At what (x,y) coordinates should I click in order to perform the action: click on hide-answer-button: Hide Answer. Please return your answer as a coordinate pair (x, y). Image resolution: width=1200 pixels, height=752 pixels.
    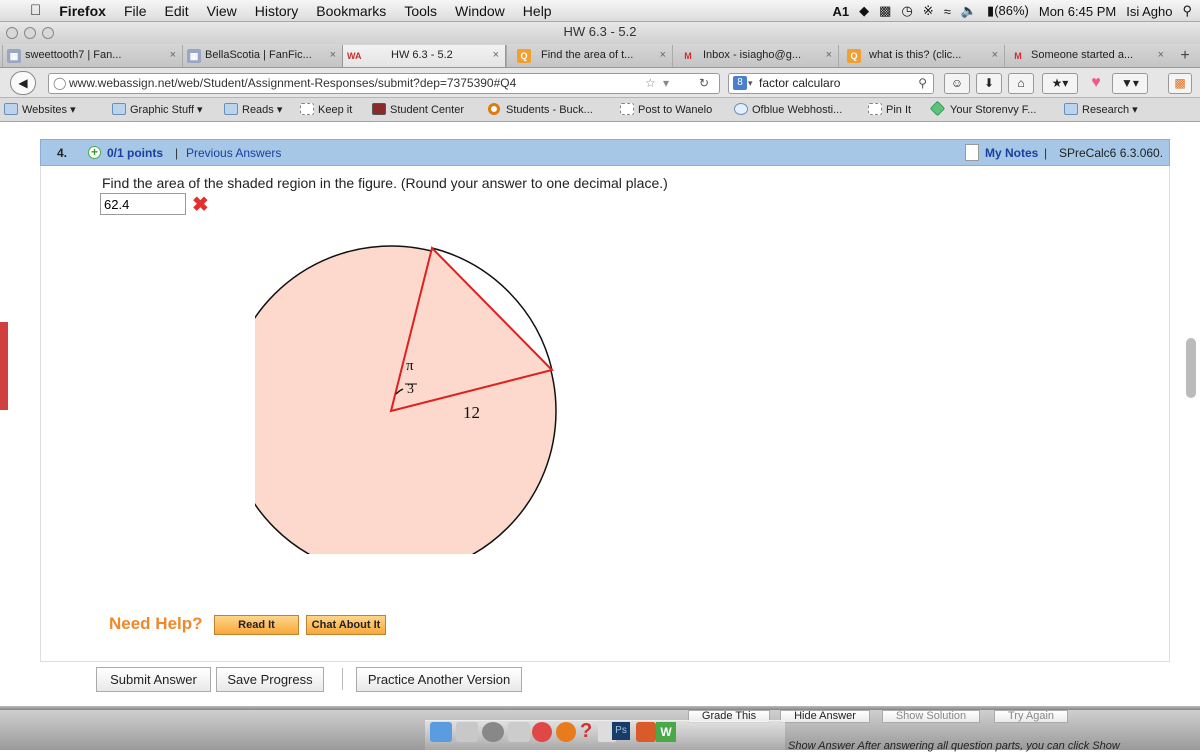
    Looking at the image, I should click on (825, 716).